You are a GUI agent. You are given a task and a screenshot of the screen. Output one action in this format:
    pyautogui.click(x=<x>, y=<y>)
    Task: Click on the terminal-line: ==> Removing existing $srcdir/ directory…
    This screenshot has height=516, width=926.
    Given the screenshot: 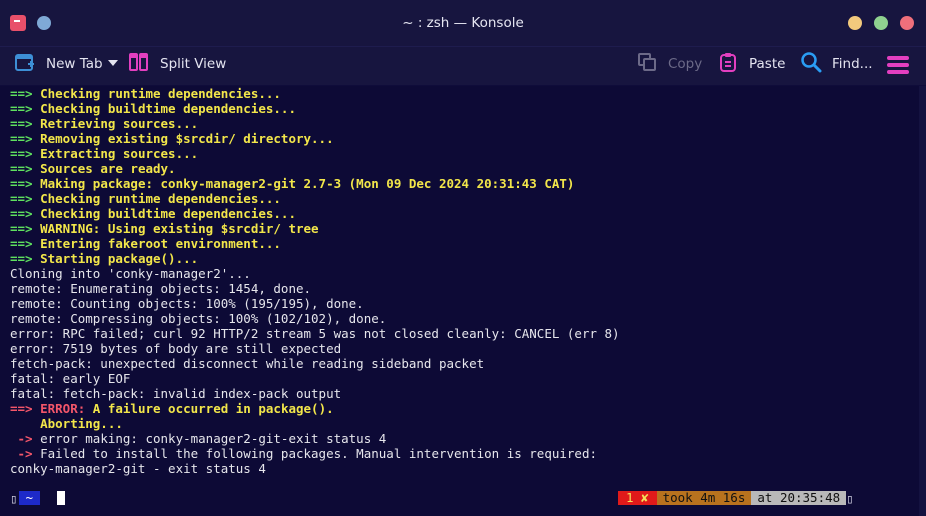 What is the action you would take?
    pyautogui.click(x=315, y=138)
    